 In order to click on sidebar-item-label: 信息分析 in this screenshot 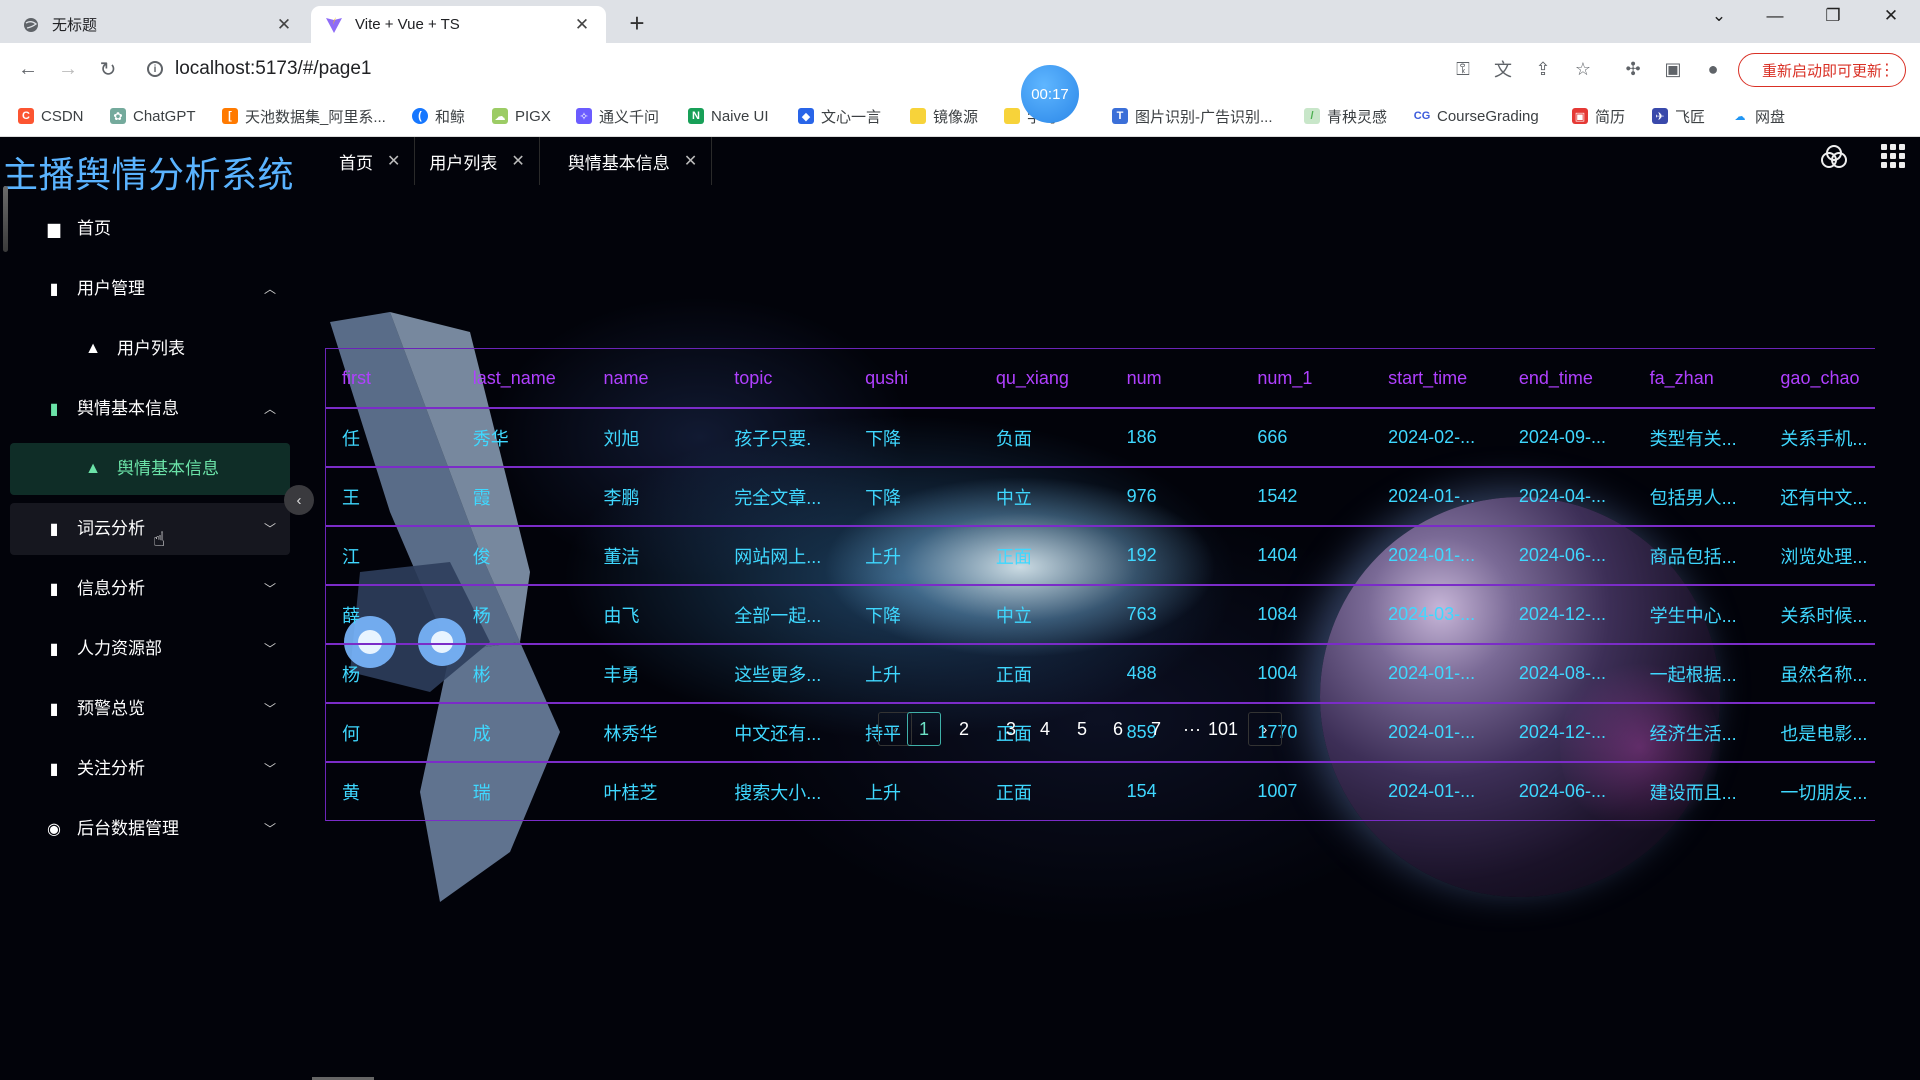, I will do `click(111, 588)`.